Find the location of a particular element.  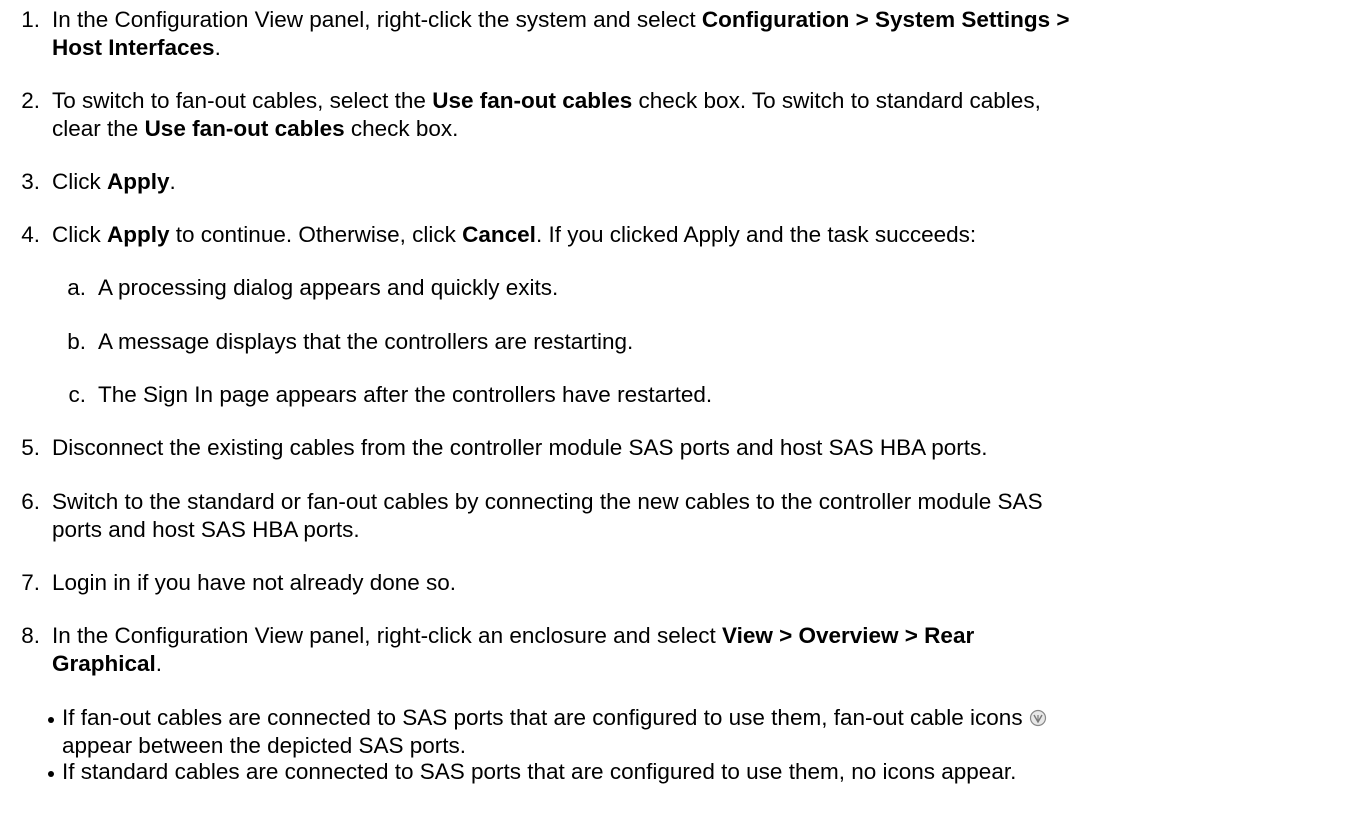

substep-letter: a. is located at coordinates (76, 287).